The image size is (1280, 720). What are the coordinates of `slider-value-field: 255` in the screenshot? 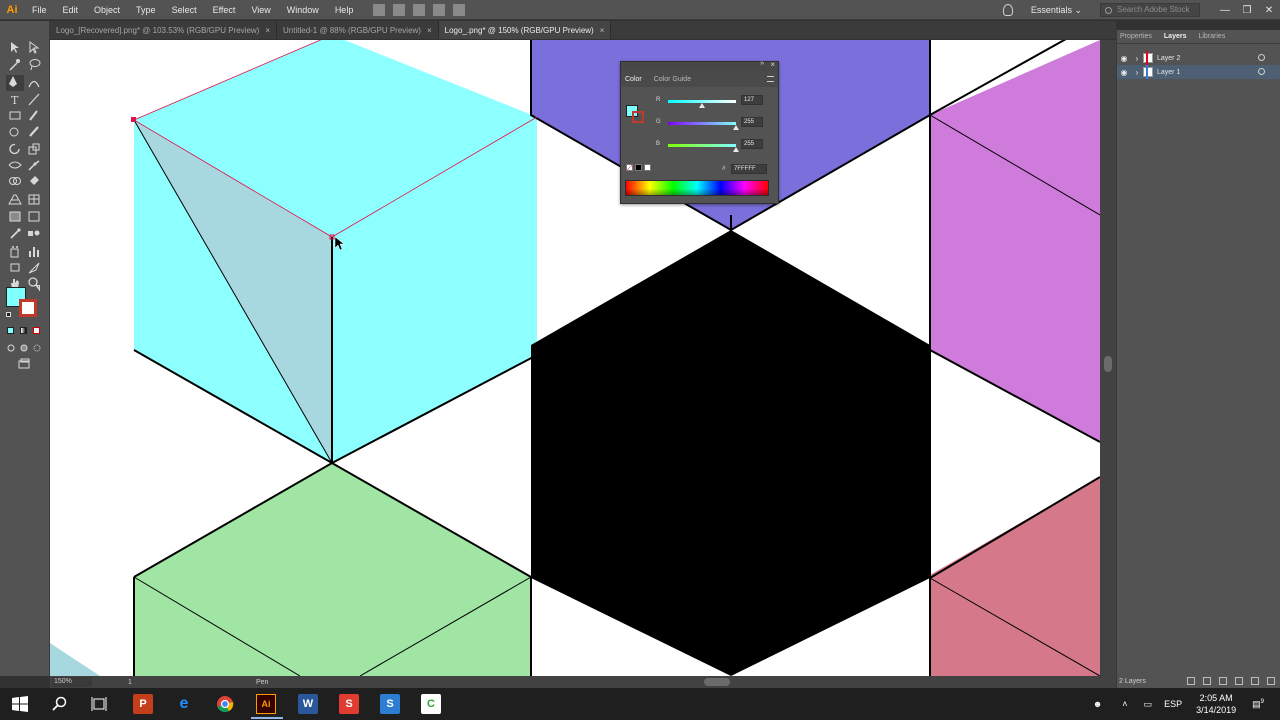 It's located at (752, 144).